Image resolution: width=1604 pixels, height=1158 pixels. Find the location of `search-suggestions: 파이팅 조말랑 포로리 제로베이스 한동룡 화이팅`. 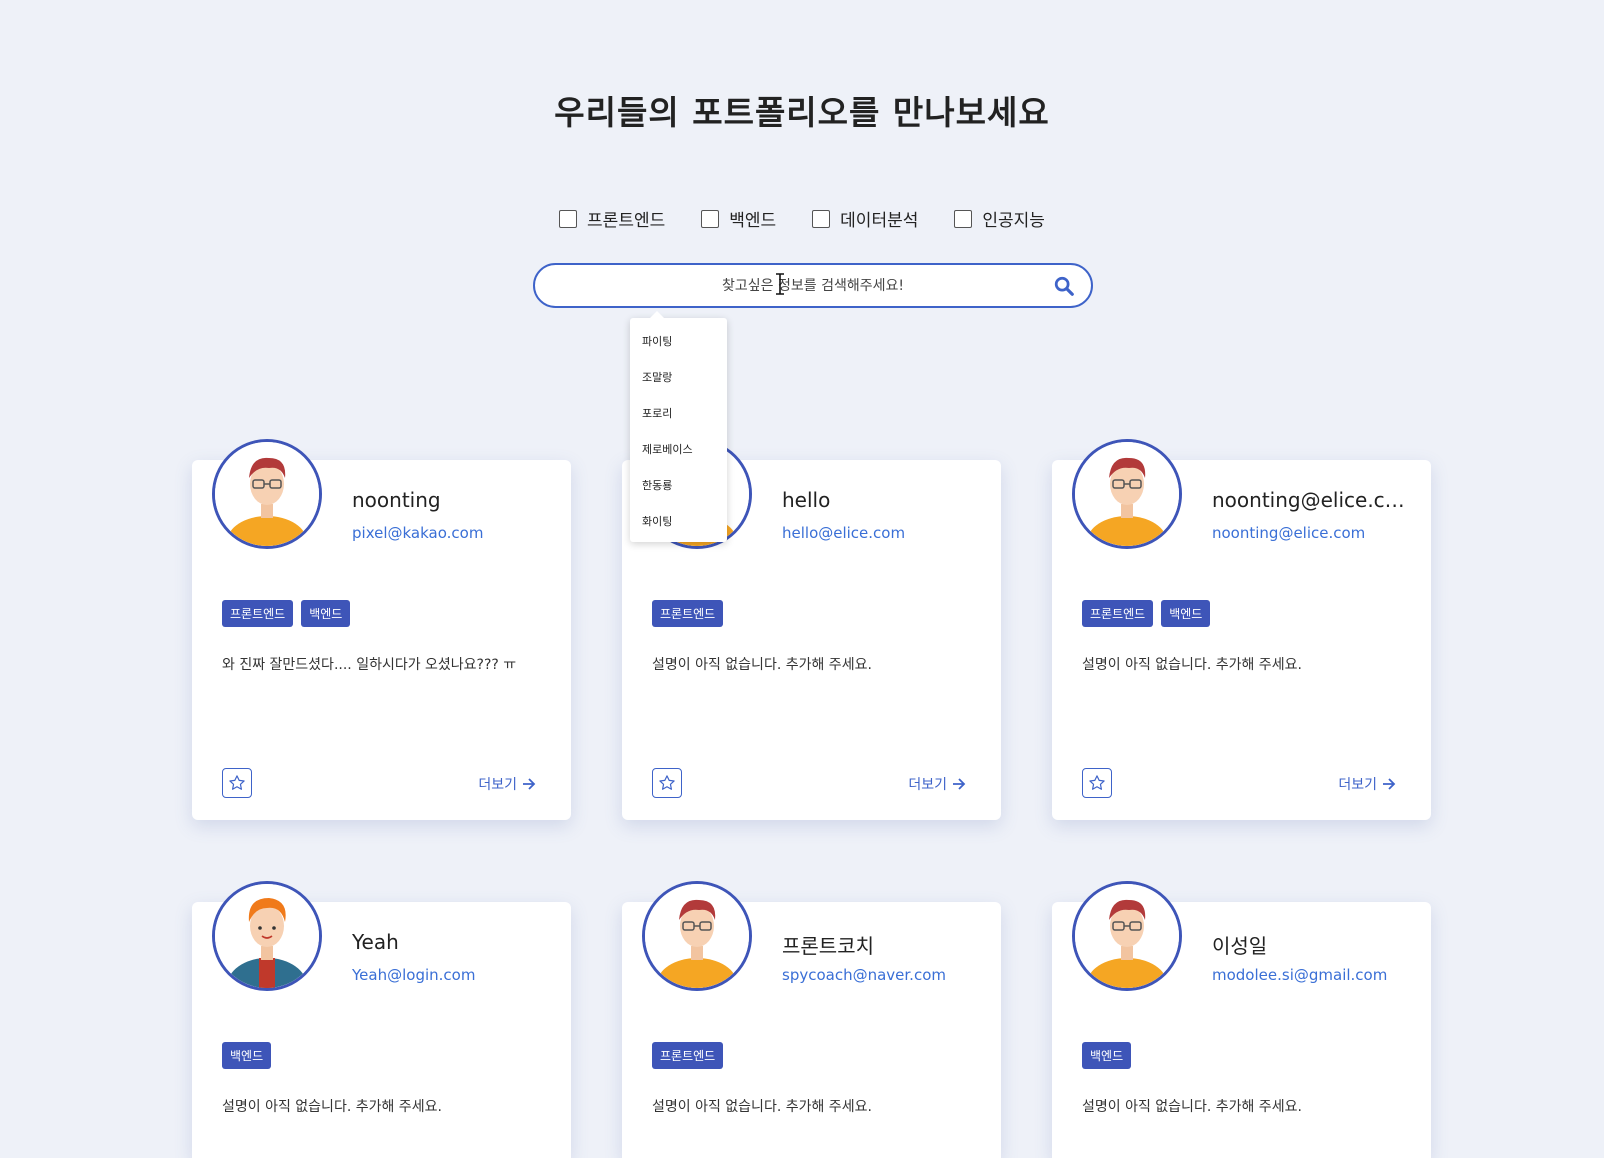

search-suggestions: 파이팅 조말랑 포로리 제로베이스 한동룡 화이팅 is located at coordinates (678, 426).